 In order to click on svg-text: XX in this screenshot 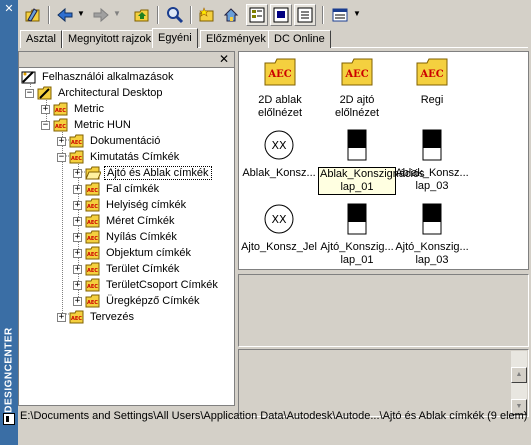, I will do `click(279, 145)`.